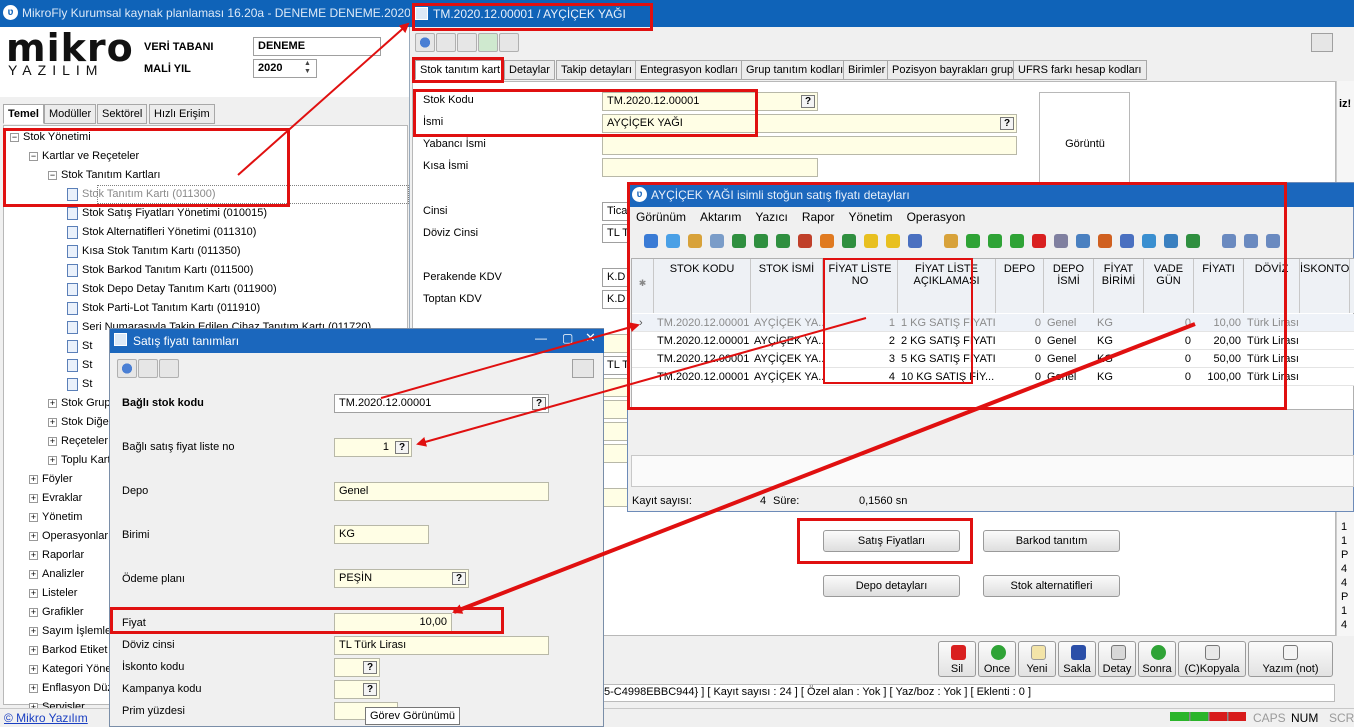 Image resolution: width=1354 pixels, height=727 pixels. Describe the element at coordinates (441, 403) in the screenshot. I see `bagli-stok-kodu-field: TM.2020.12.00001?` at that location.